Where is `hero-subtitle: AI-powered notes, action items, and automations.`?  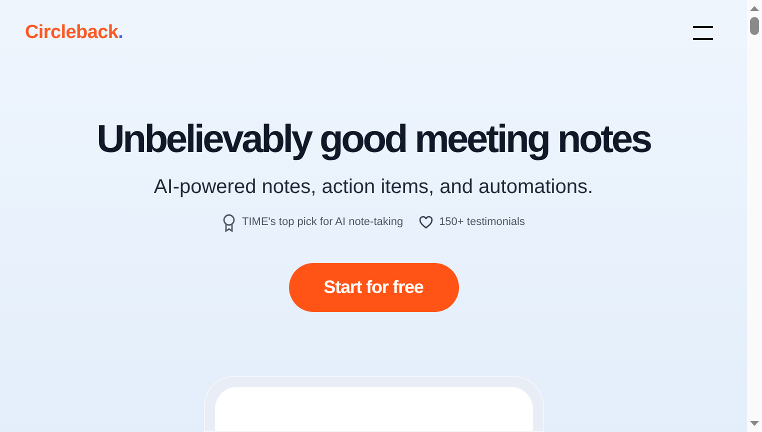
hero-subtitle: AI-powered notes, action items, and automations. is located at coordinates (374, 187).